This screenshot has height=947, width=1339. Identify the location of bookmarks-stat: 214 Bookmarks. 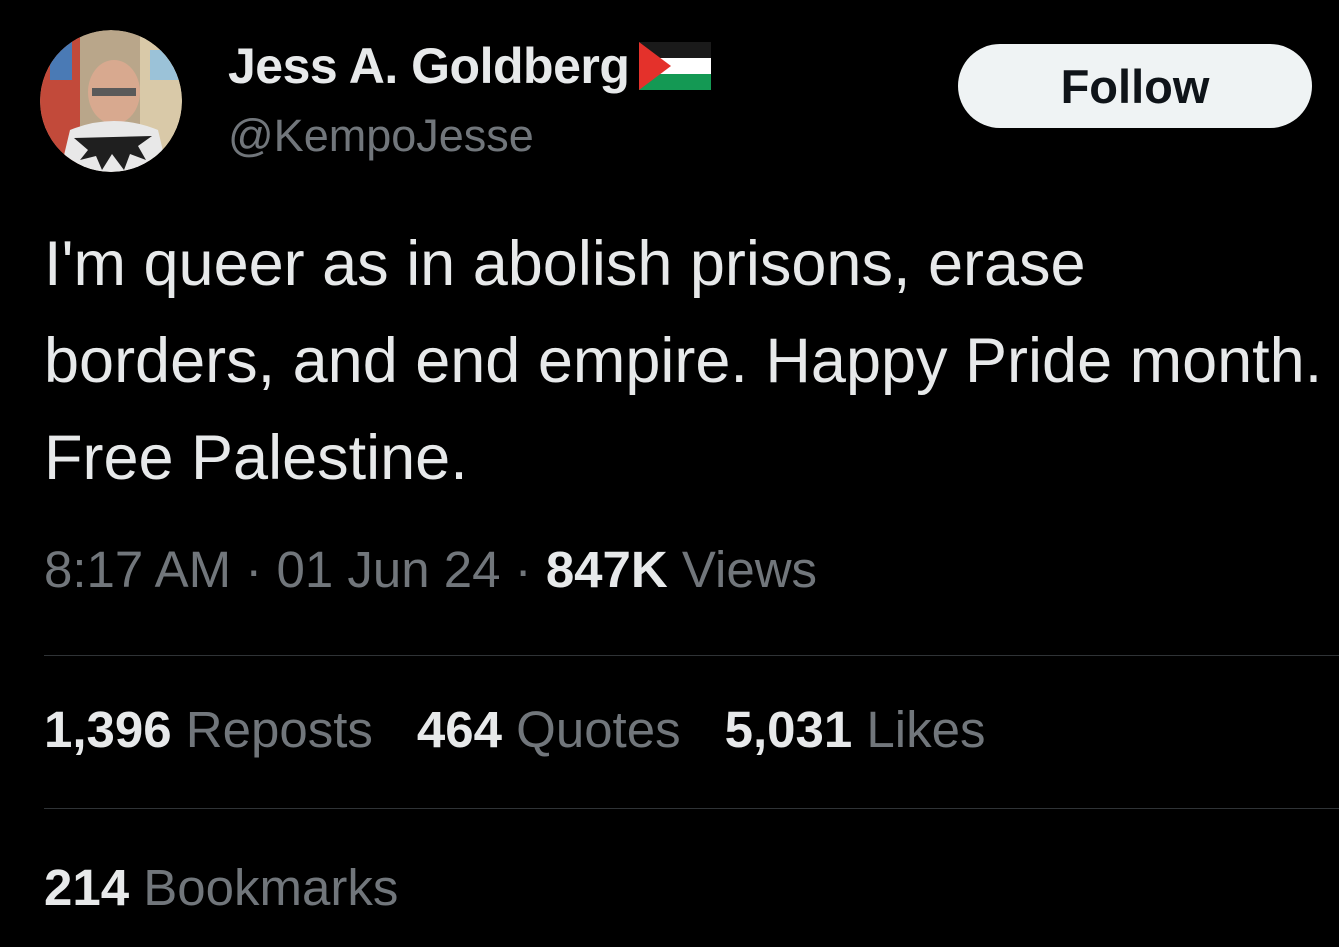
(221, 887).